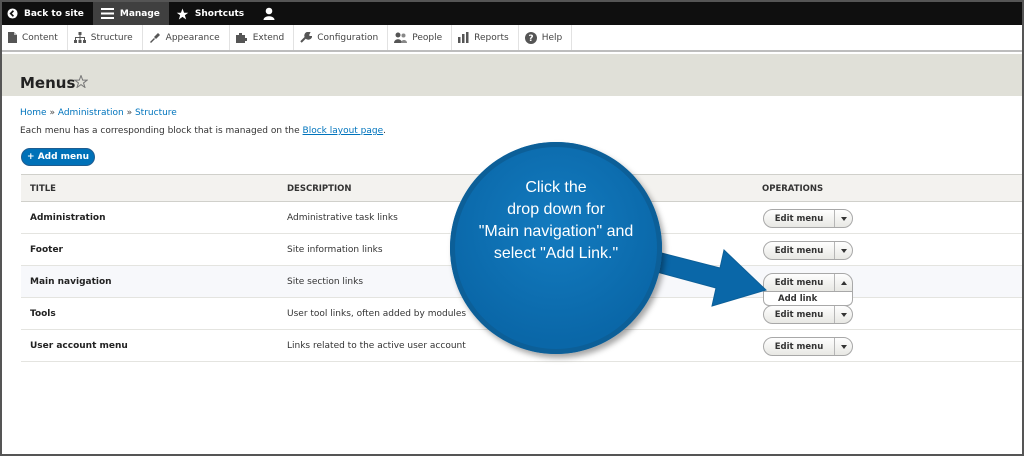  What do you see at coordinates (12, 13) in the screenshot?
I see `back-arrow-icon` at bounding box center [12, 13].